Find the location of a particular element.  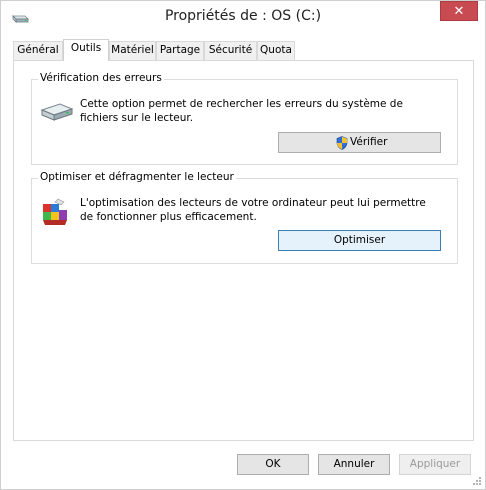

tab-quota: Quota is located at coordinates (276, 50).